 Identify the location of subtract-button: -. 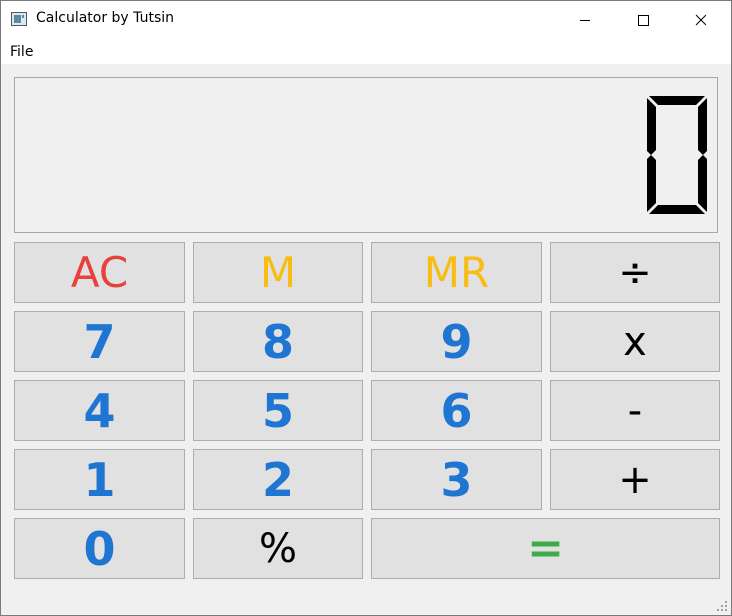
(635, 410).